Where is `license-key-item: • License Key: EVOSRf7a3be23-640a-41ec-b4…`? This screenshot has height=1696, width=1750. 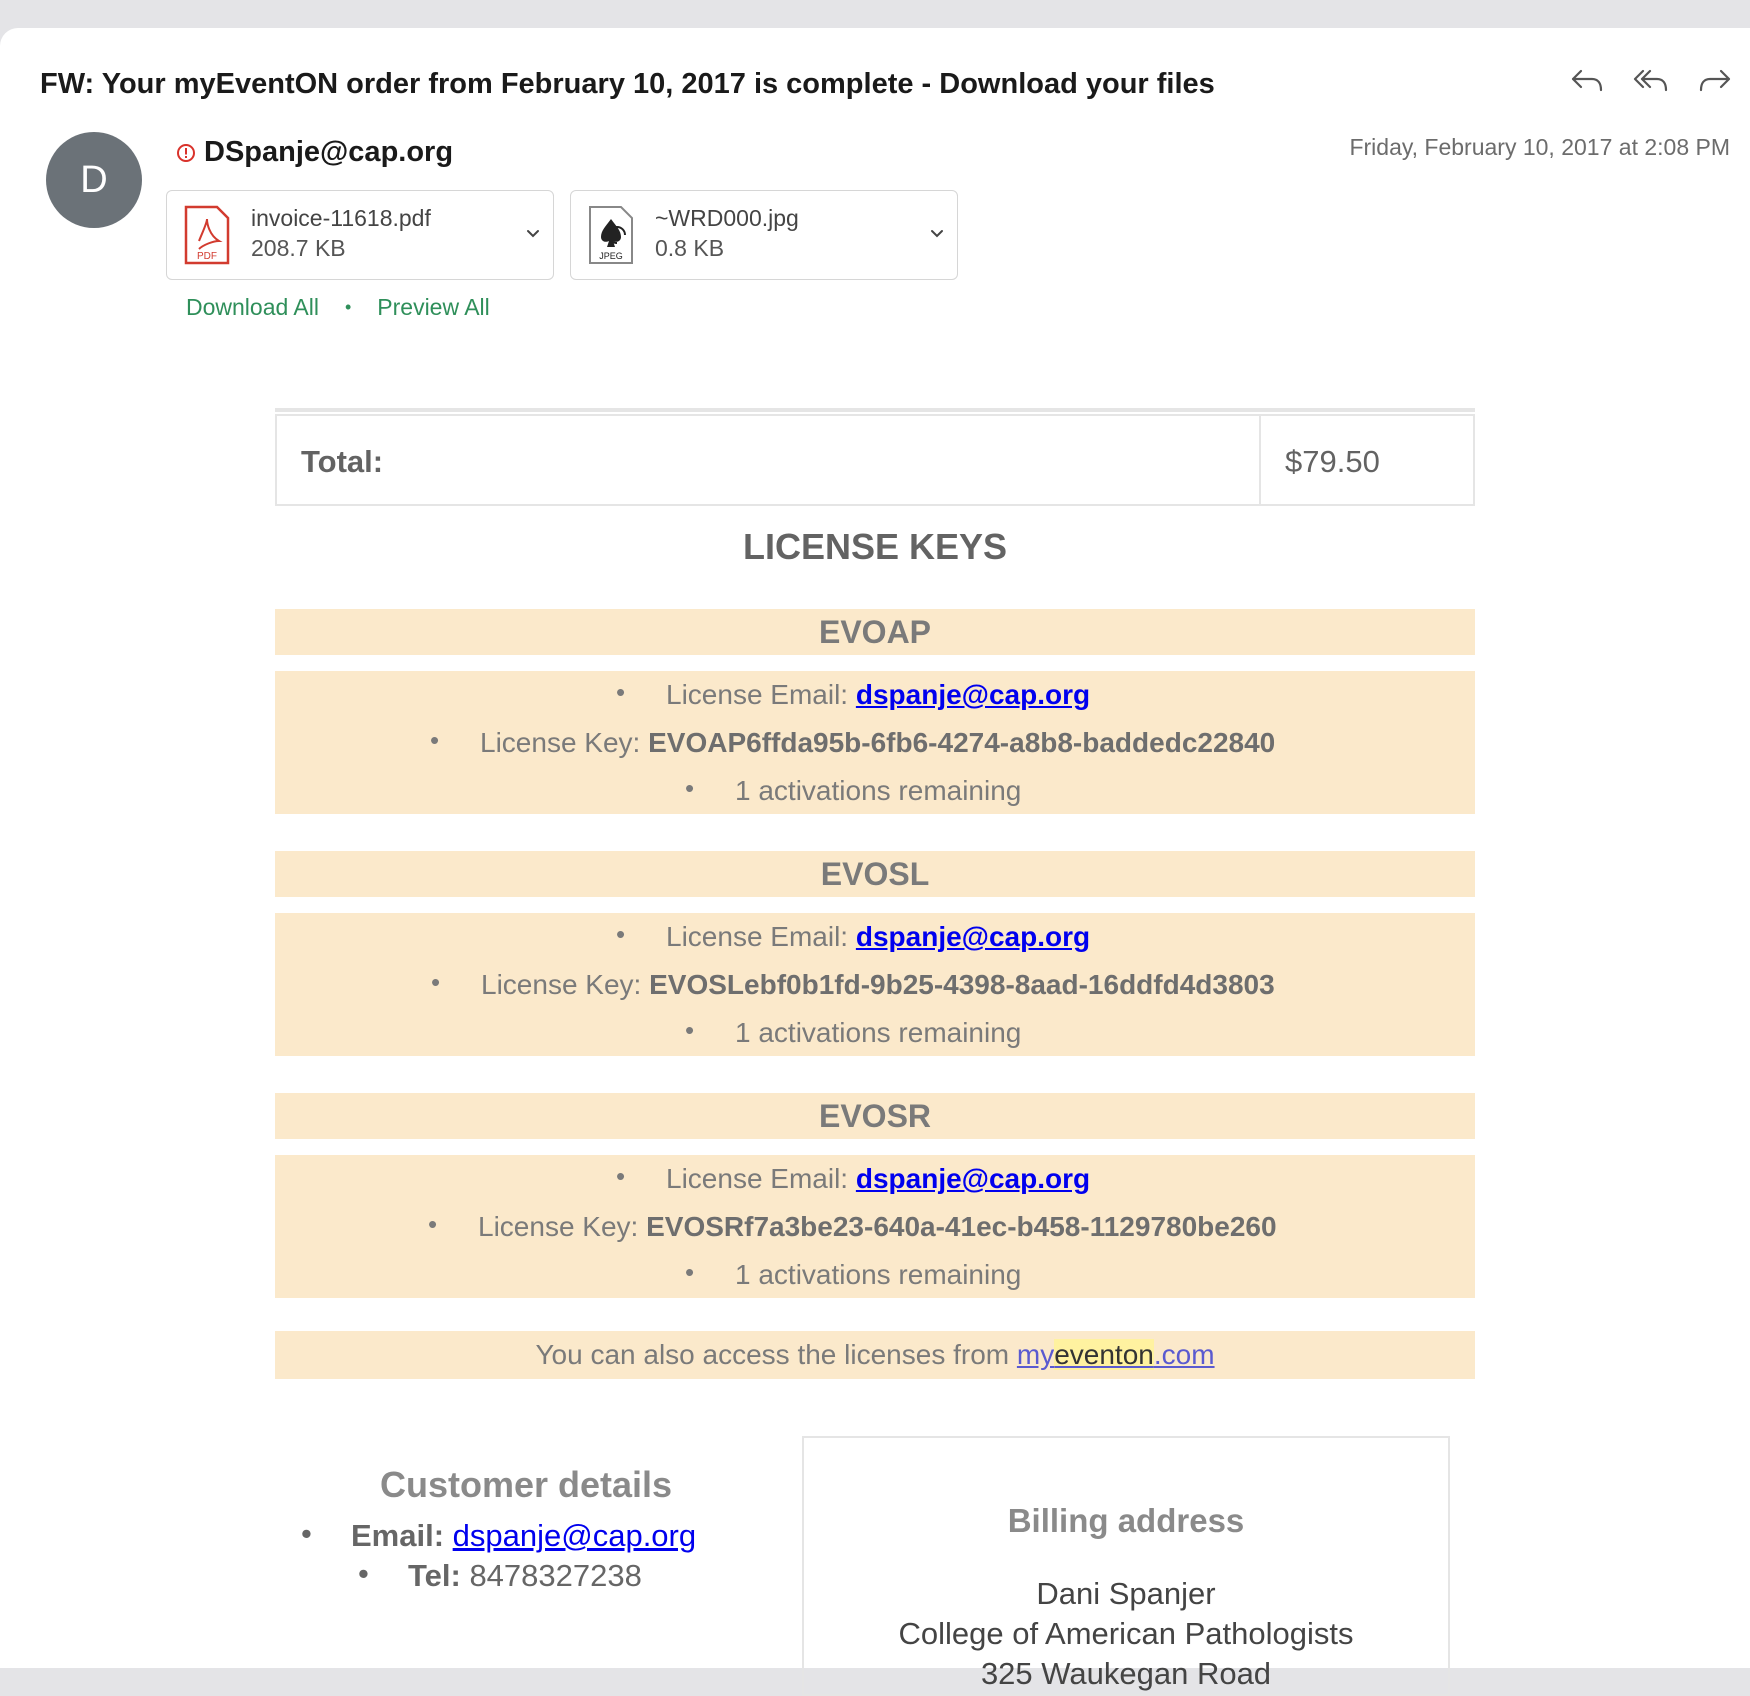
license-key-item: • License Key: EVOSRf7a3be23-640a-41ec-b4… is located at coordinates (852, 1225).